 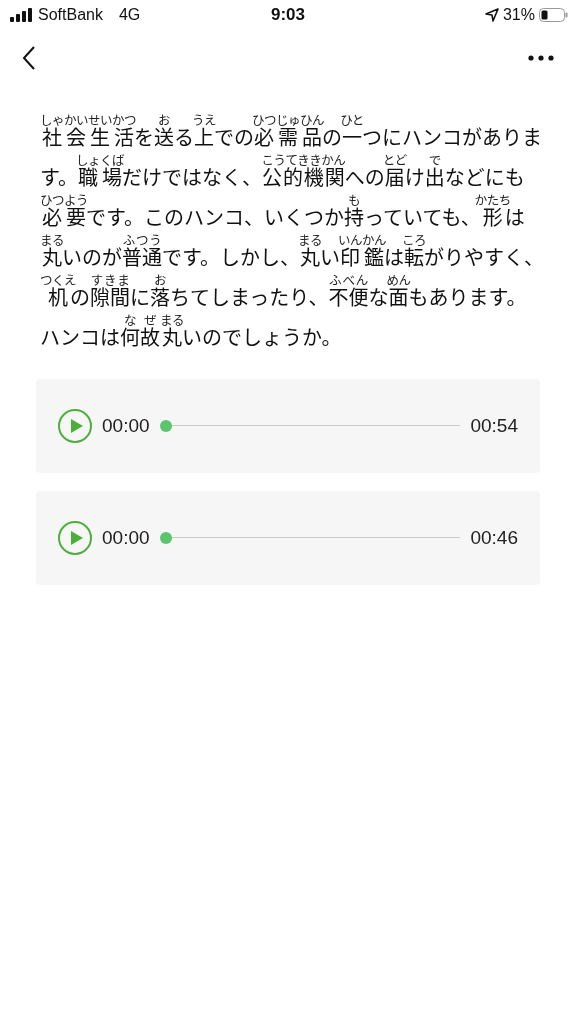 What do you see at coordinates (21, 15) in the screenshot?
I see `signal-icon` at bounding box center [21, 15].